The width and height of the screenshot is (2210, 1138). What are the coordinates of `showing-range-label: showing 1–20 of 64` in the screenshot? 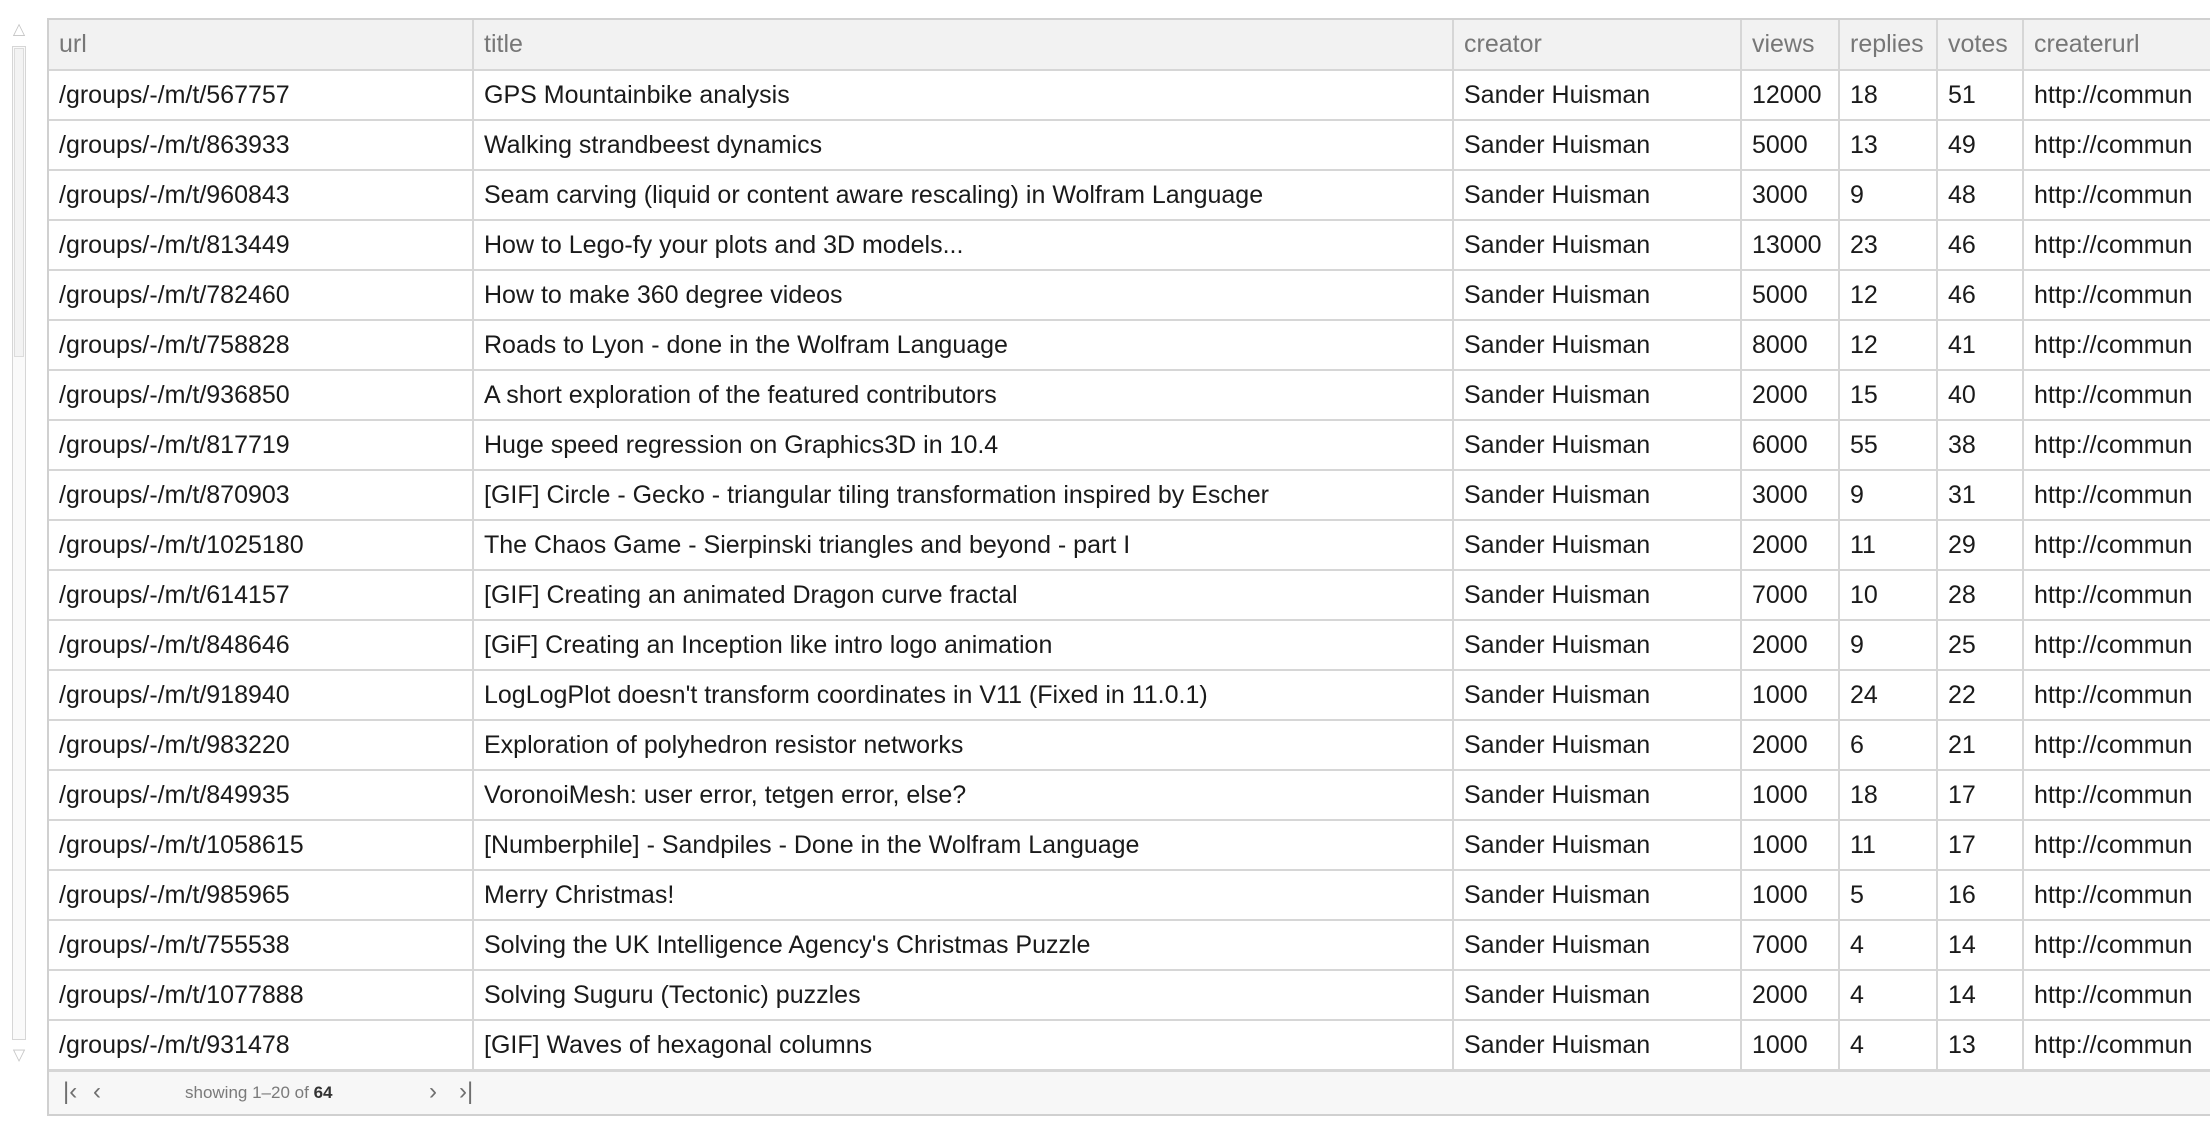 It's located at (258, 1093).